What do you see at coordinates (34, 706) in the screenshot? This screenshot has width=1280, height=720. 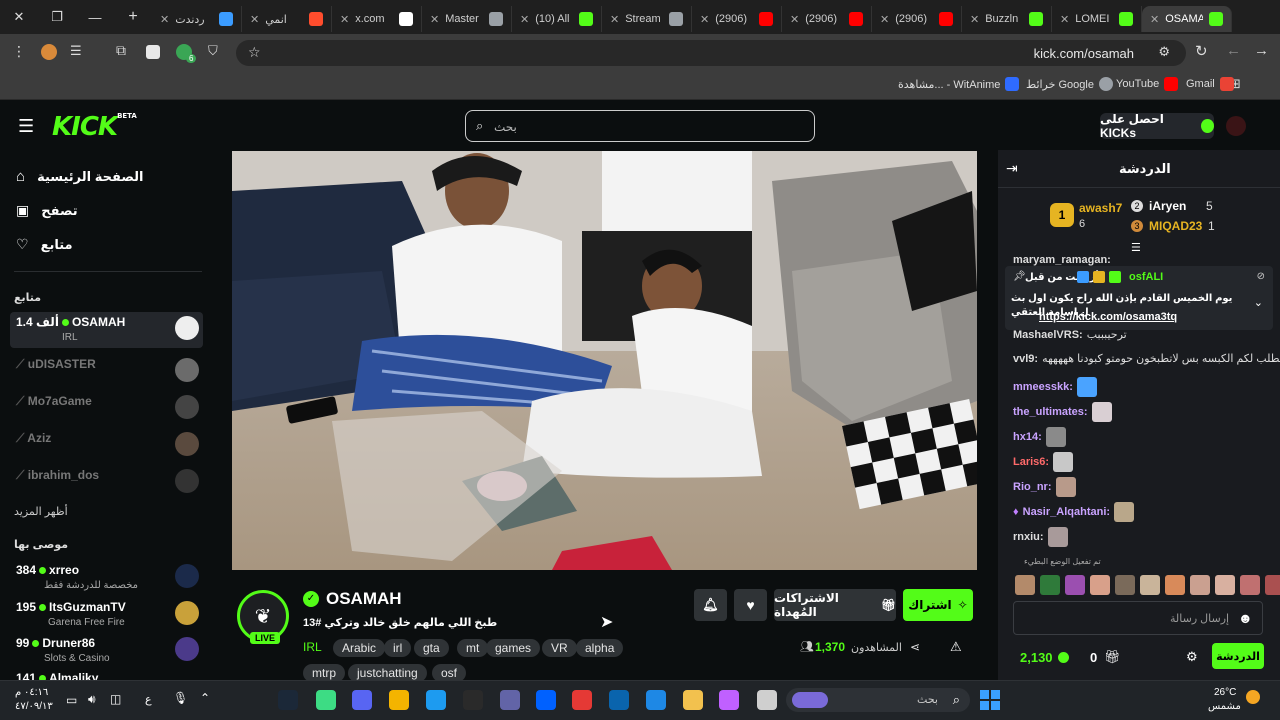 I see `clock-date: ٤٧/٠٩/١٣` at bounding box center [34, 706].